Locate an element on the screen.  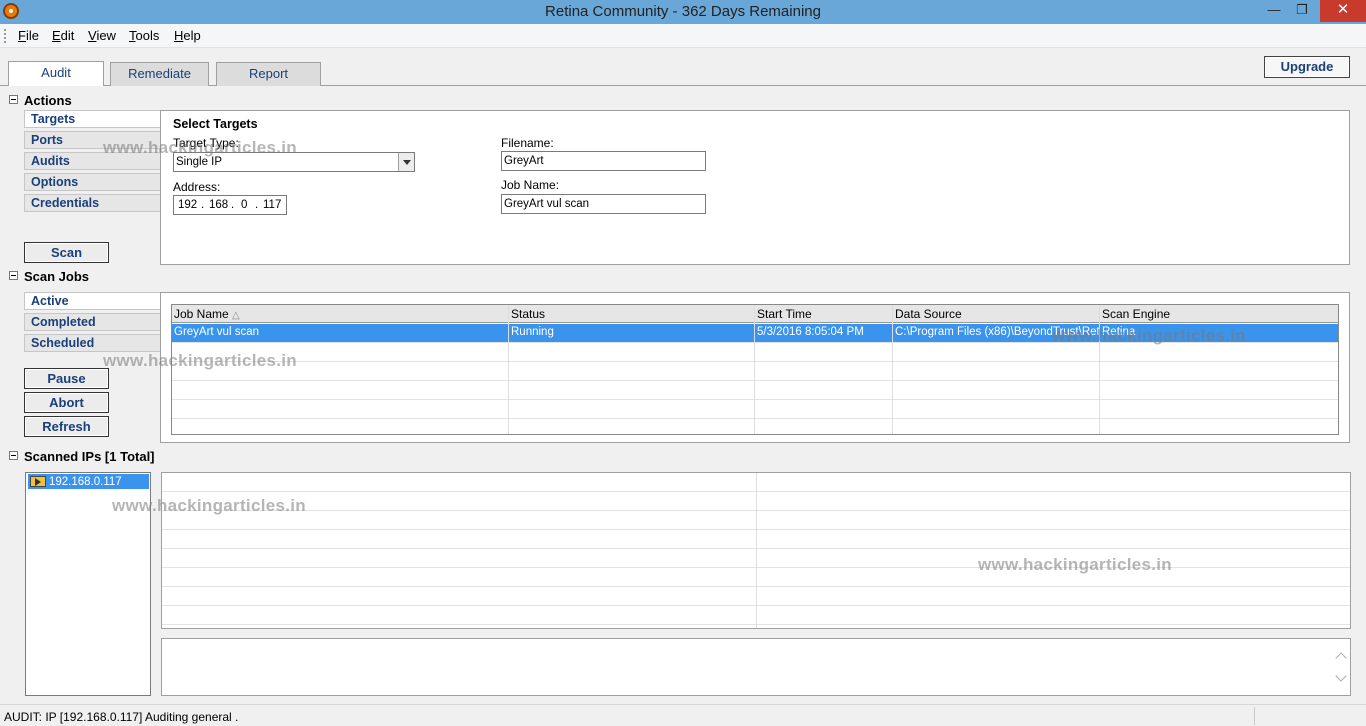
scanned-ips-header: Scanned IPs [1 Total] is located at coordinates (82, 457).